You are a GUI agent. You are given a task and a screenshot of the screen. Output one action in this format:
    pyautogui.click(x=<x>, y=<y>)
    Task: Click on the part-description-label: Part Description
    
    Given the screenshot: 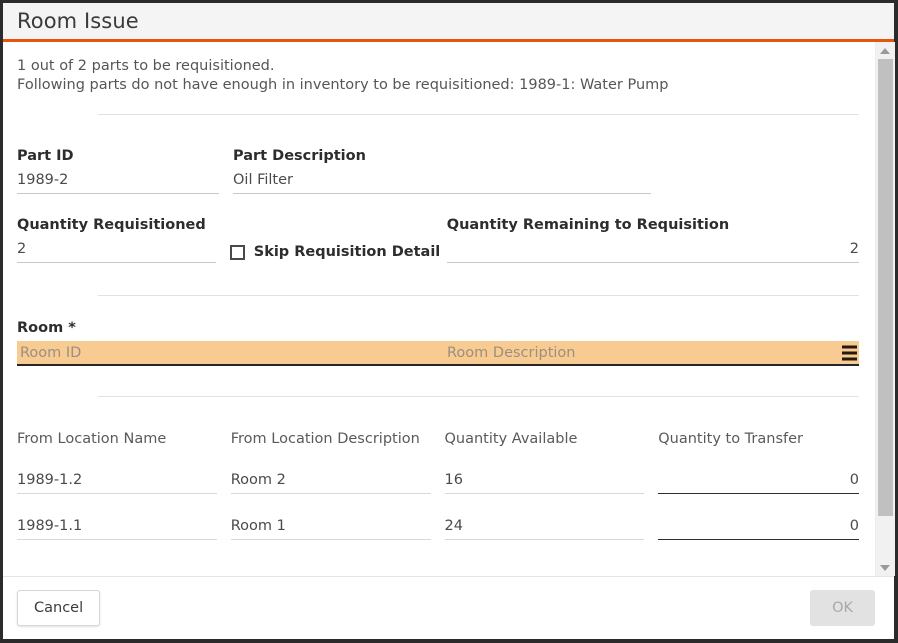 What is the action you would take?
    pyautogui.click(x=299, y=156)
    